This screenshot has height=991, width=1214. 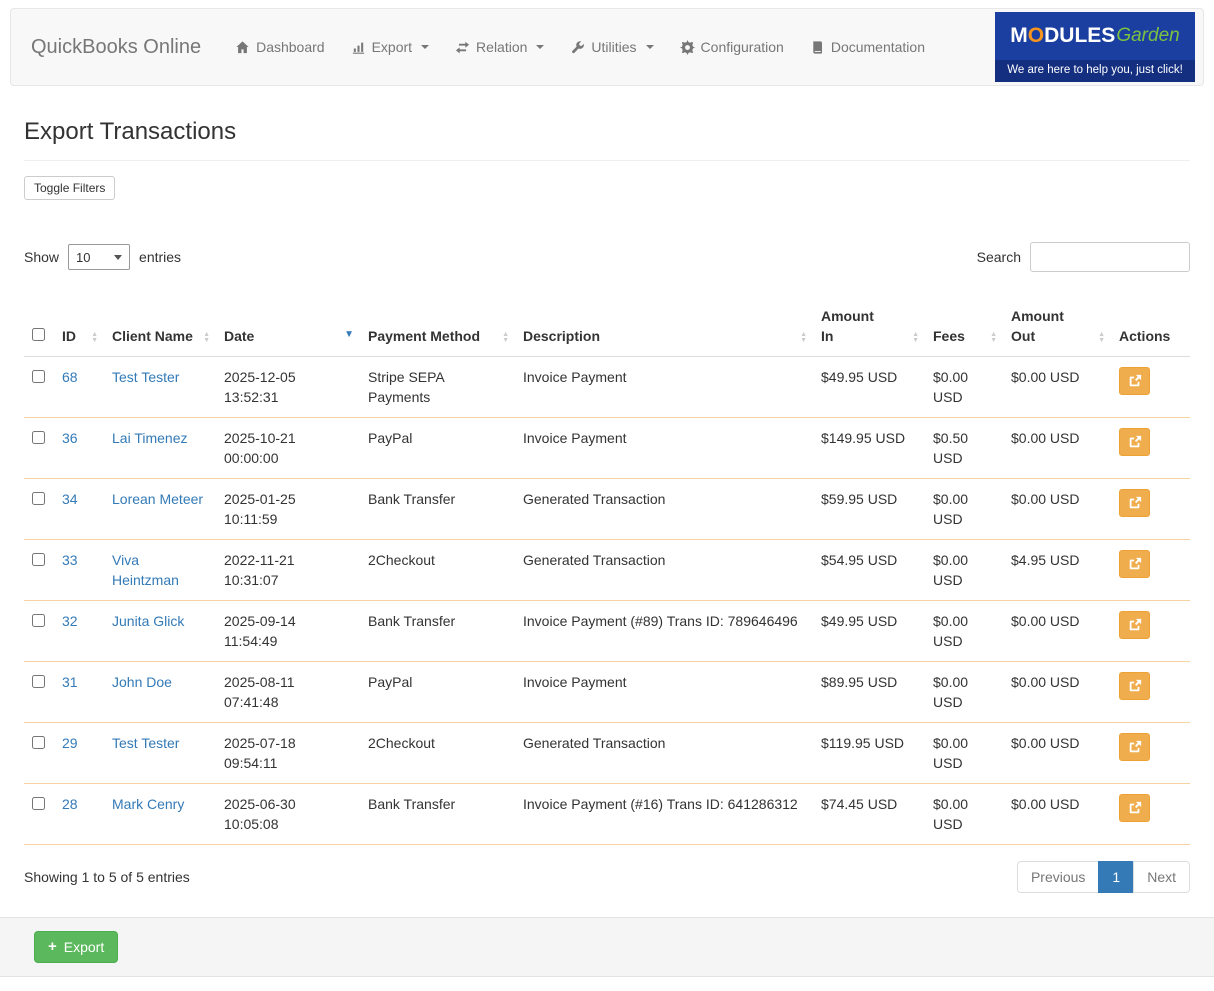 What do you see at coordinates (437, 753) in the screenshot?
I see `payment-method-cell: 2Checkout` at bounding box center [437, 753].